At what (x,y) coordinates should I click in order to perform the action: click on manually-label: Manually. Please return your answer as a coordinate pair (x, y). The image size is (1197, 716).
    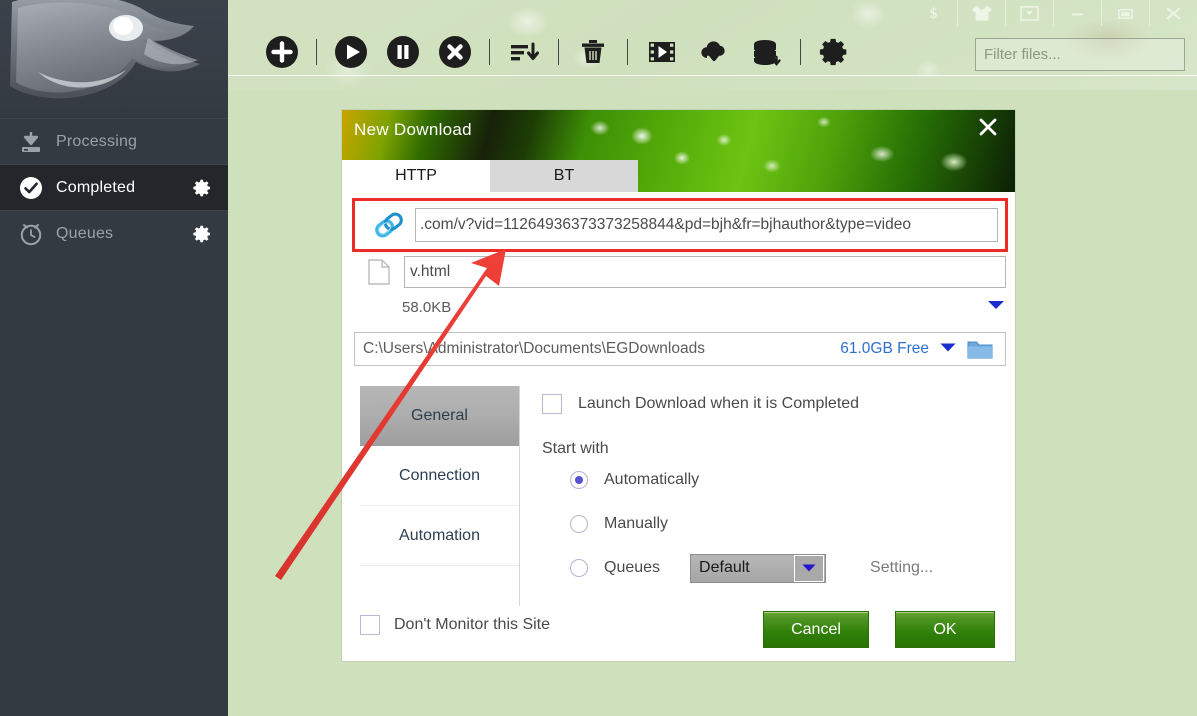
    Looking at the image, I should click on (636, 523).